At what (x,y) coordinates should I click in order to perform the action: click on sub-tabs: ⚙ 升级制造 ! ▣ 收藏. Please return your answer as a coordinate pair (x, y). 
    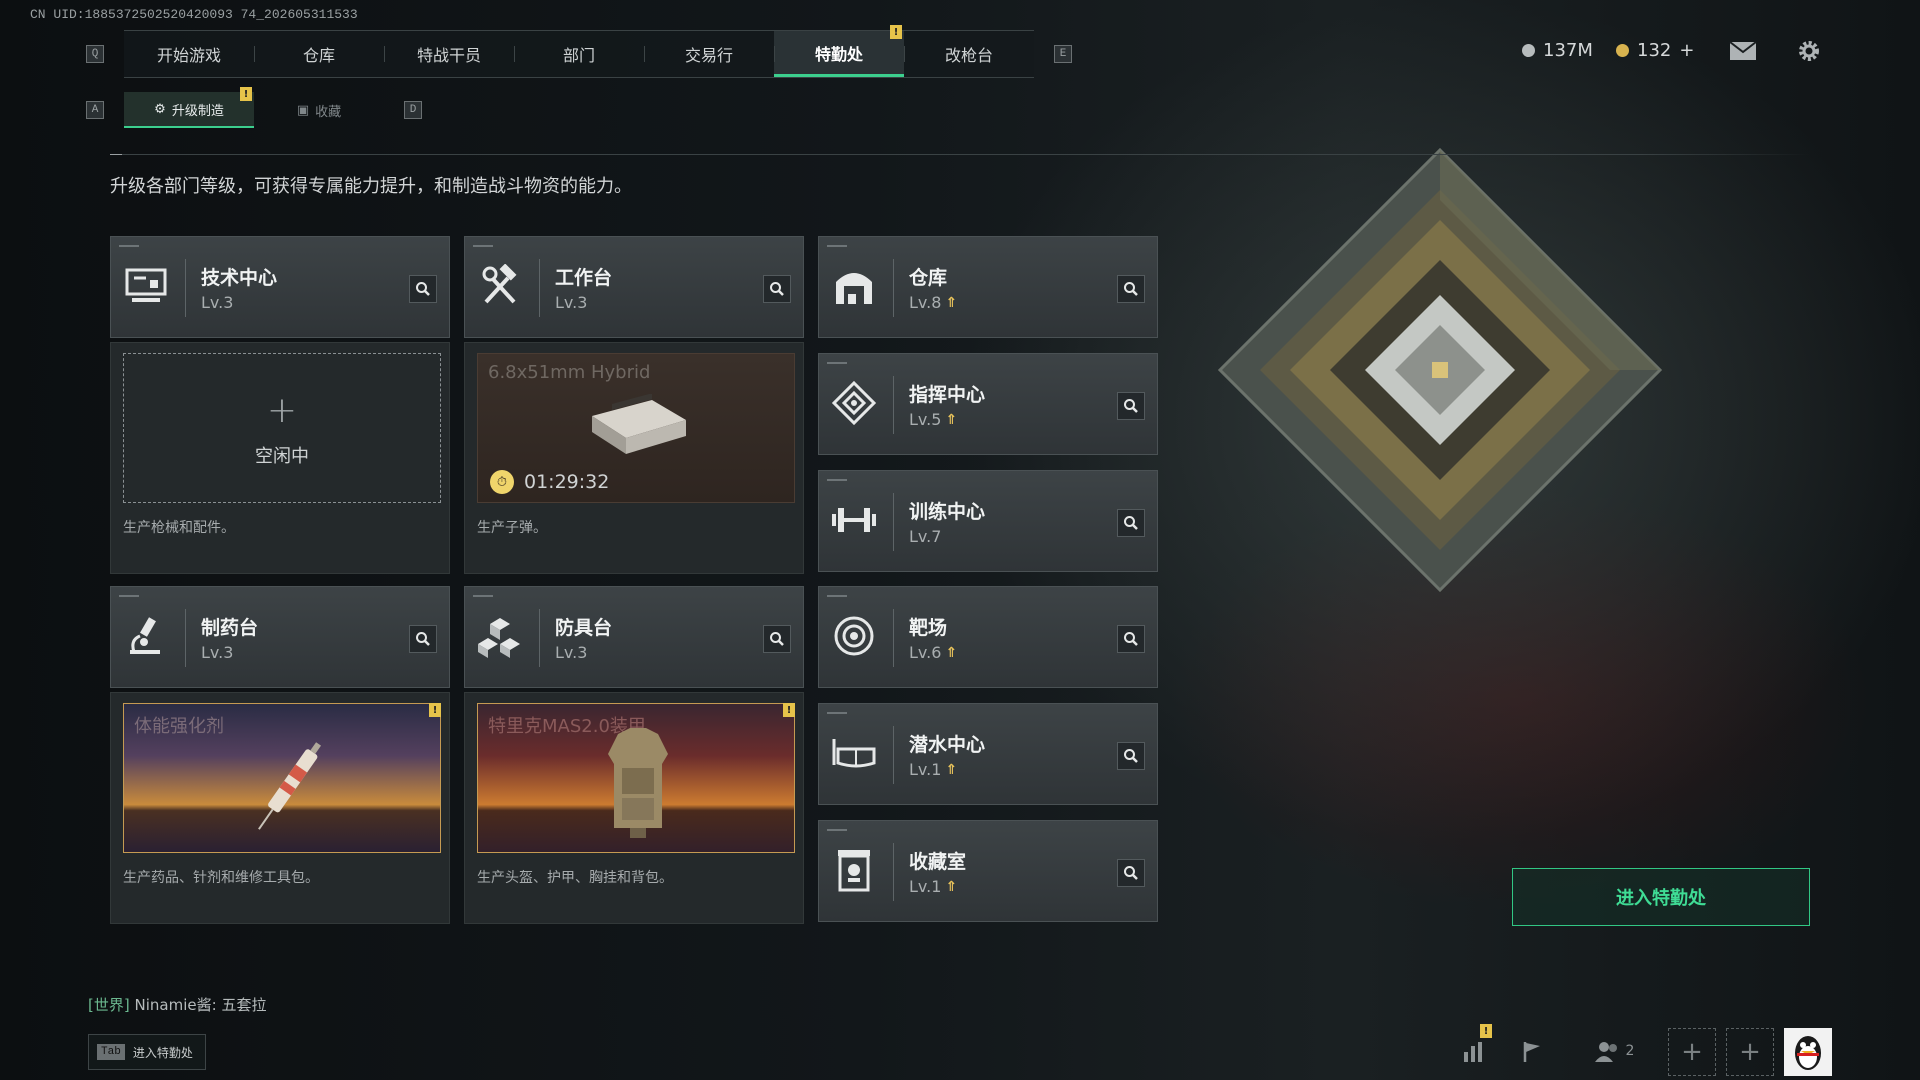
    Looking at the image, I should click on (254, 107).